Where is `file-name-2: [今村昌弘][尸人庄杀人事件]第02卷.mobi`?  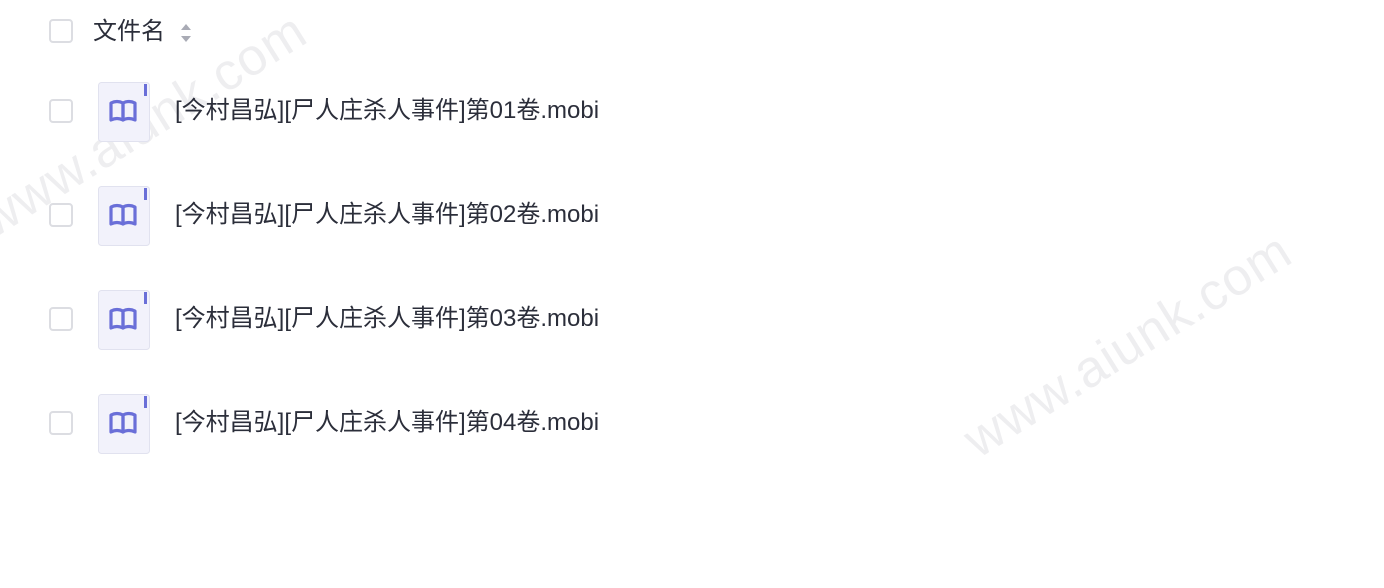
file-name-2: [今村昌弘][尸人庄杀人事件]第02卷.mobi is located at coordinates (387, 215).